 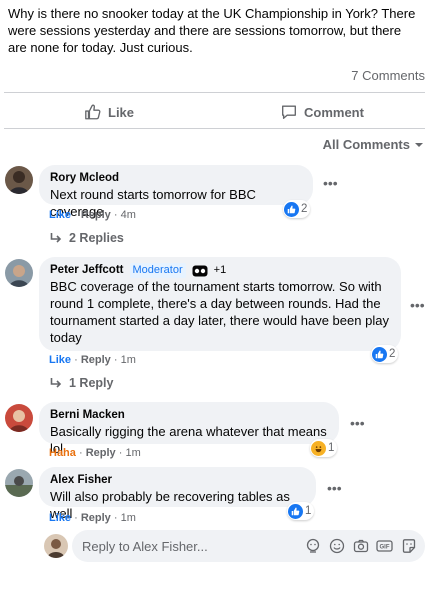 I want to click on emoji-icon, so click(x=336, y=545).